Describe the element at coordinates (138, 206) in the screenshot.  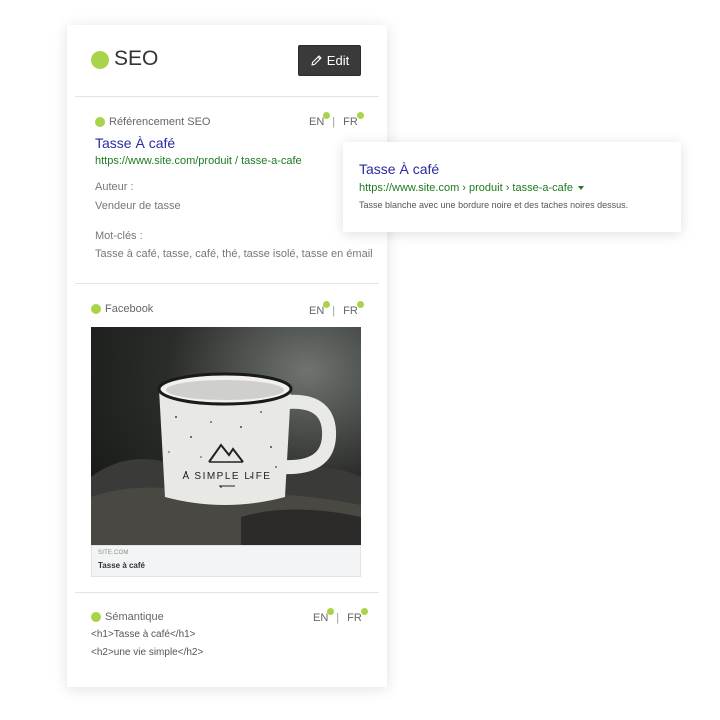
I see `author-value: Vendeur de tasse` at that location.